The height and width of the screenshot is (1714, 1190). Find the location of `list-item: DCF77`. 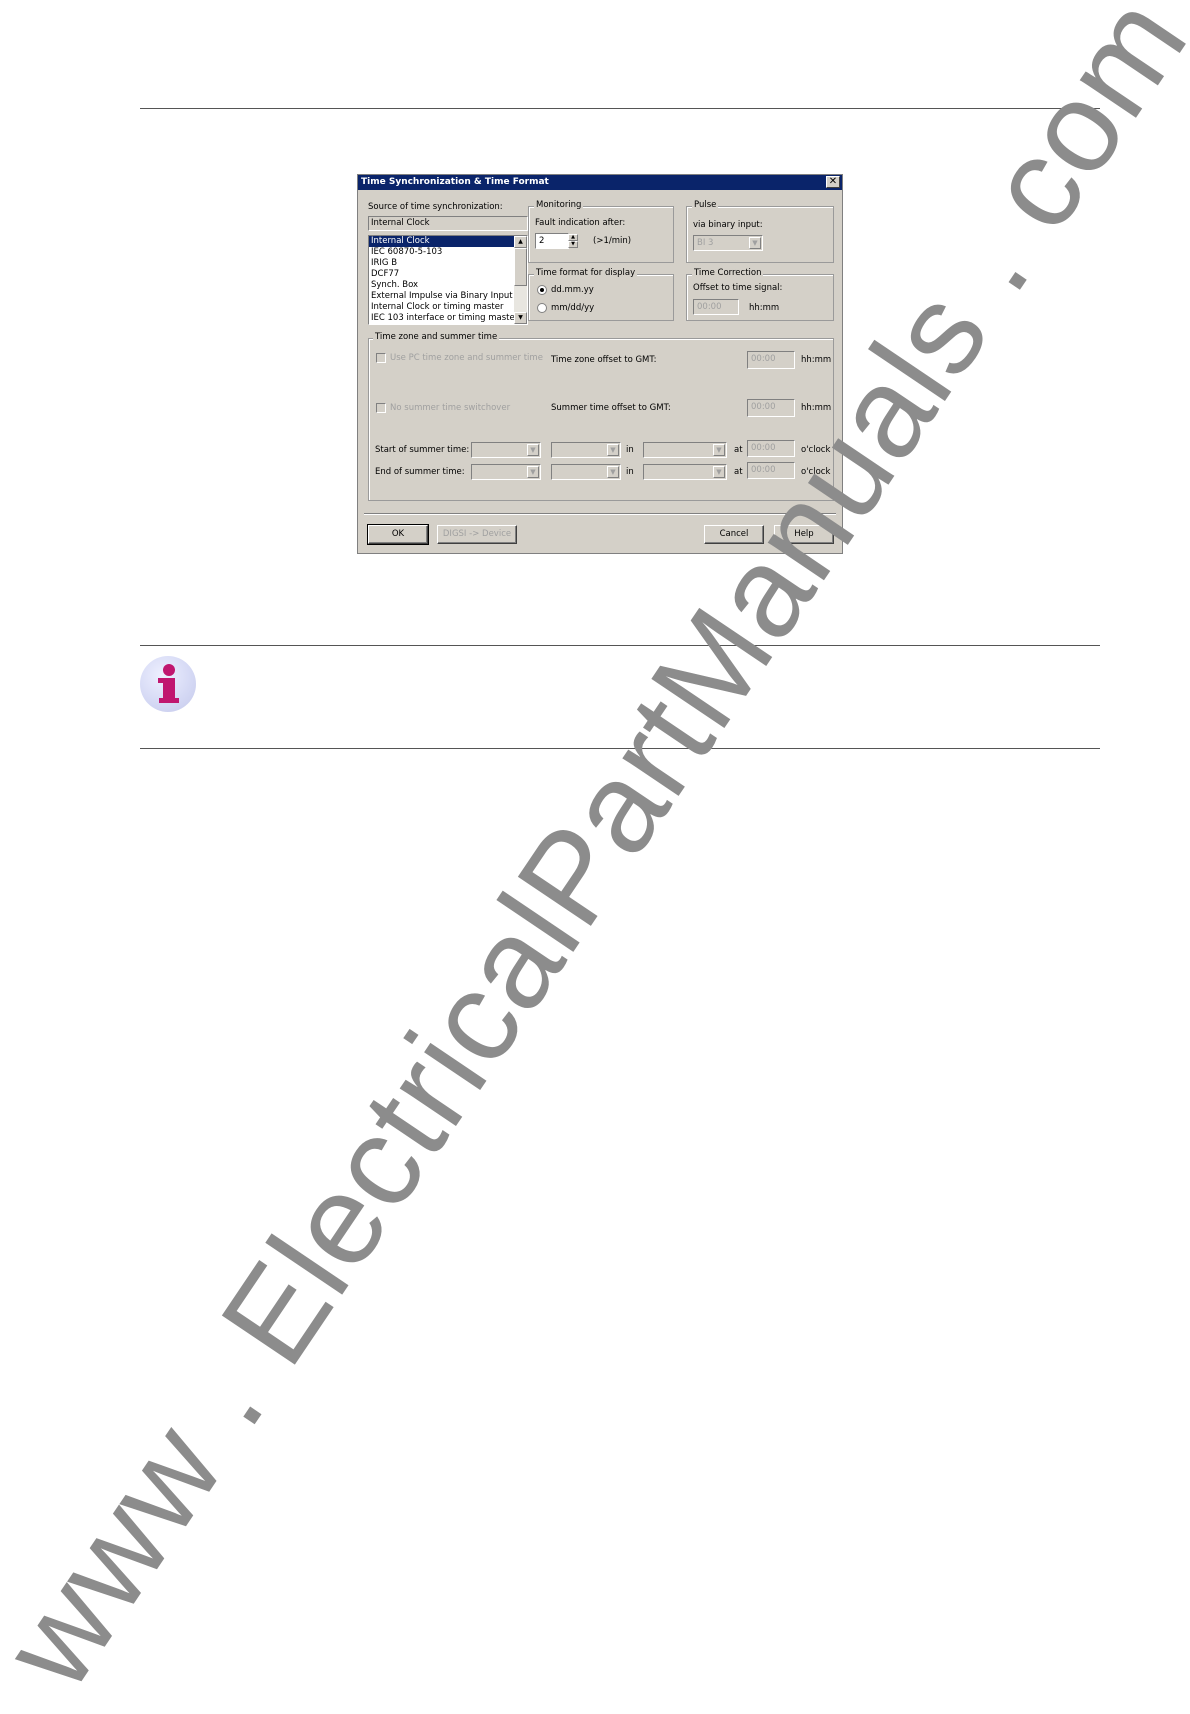

list-item: DCF77 is located at coordinates (448, 274).